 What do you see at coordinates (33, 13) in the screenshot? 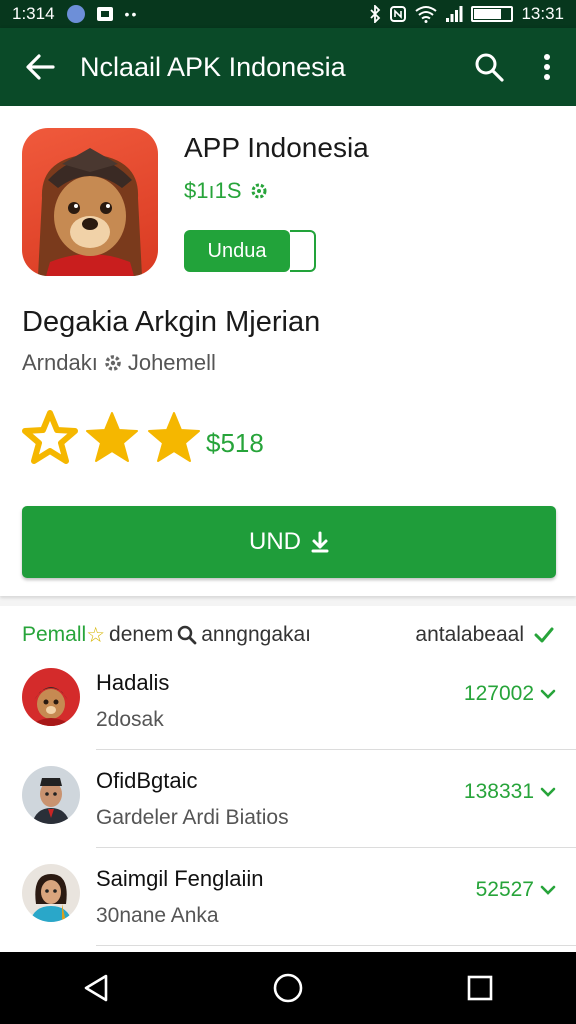
I see `status-time: 1:314` at bounding box center [33, 13].